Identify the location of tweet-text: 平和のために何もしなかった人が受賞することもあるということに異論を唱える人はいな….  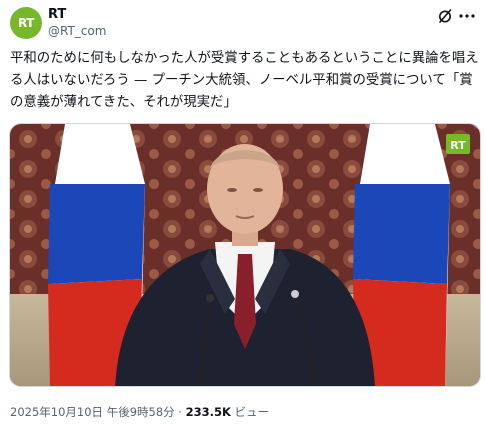
(244, 80).